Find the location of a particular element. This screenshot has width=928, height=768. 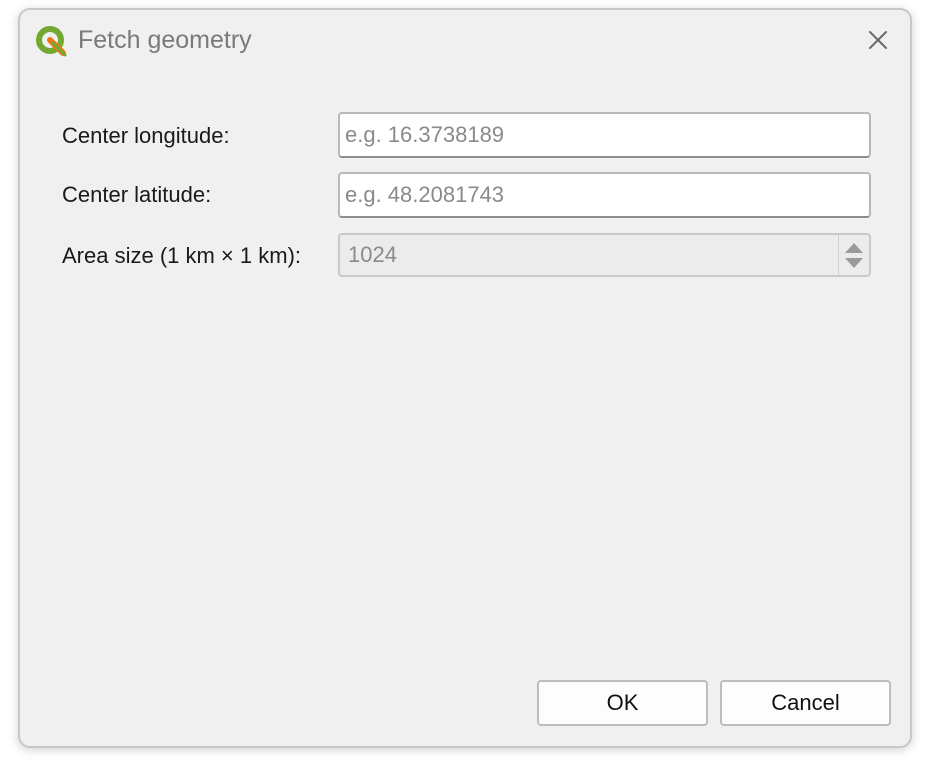

area-size-value: 1024 is located at coordinates (372, 254).